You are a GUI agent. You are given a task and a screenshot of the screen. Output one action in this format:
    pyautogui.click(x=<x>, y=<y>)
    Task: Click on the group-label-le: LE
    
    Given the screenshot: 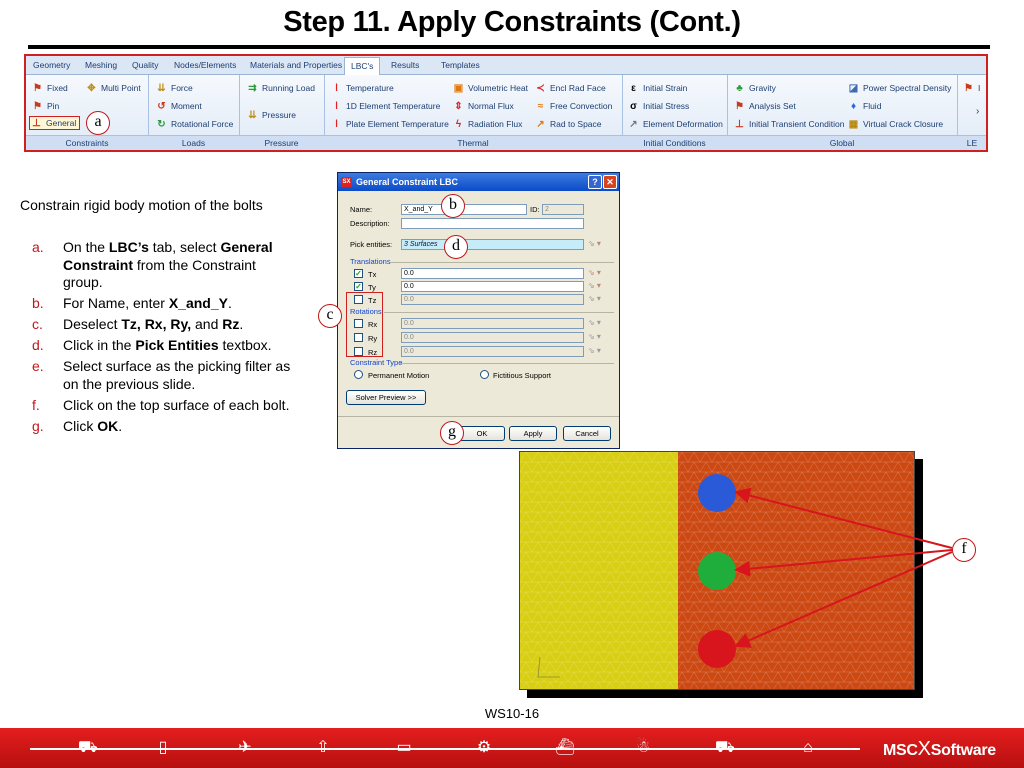 What is the action you would take?
    pyautogui.click(x=972, y=143)
    